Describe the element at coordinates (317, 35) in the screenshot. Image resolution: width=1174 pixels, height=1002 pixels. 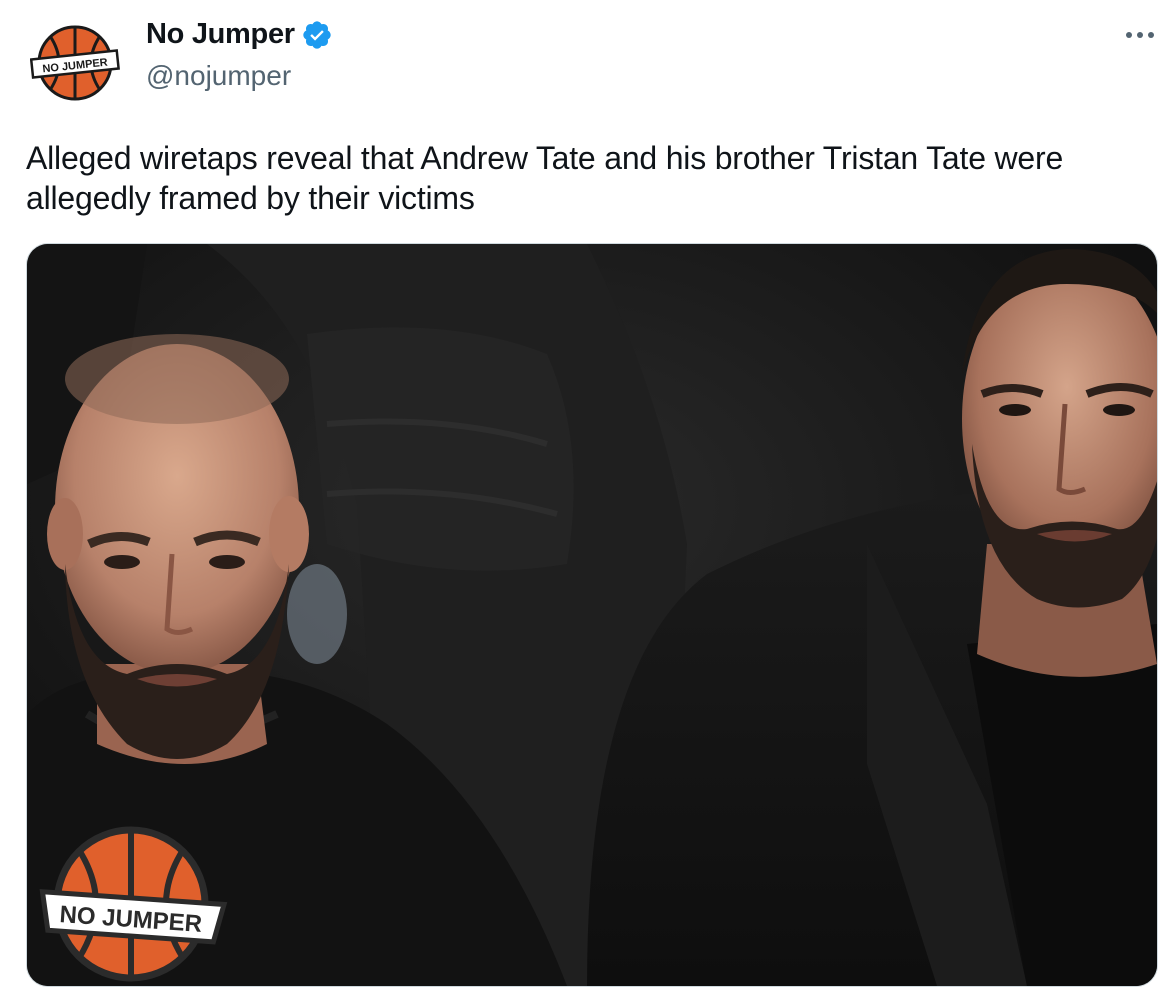
I see `verified-badge-icon` at that location.